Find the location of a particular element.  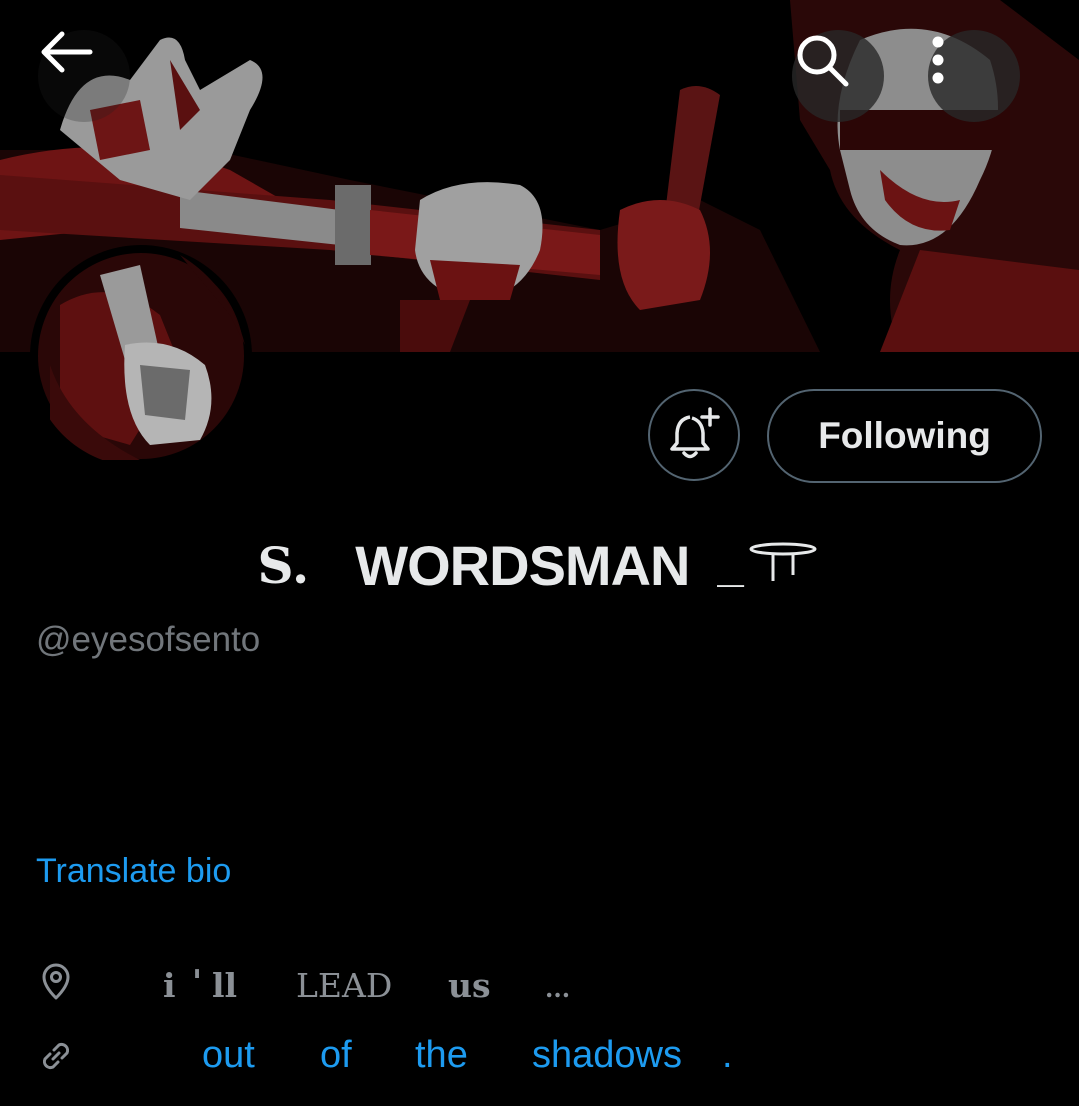

avatar-image is located at coordinates (141, 356).